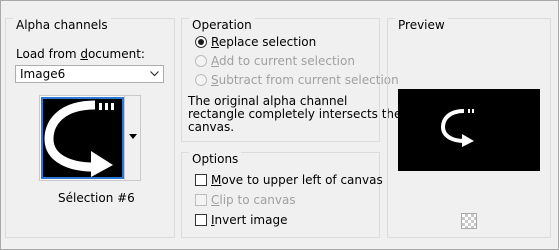 This screenshot has width=559, height=250. Describe the element at coordinates (421, 25) in the screenshot. I see `preview-title: Preview` at that location.